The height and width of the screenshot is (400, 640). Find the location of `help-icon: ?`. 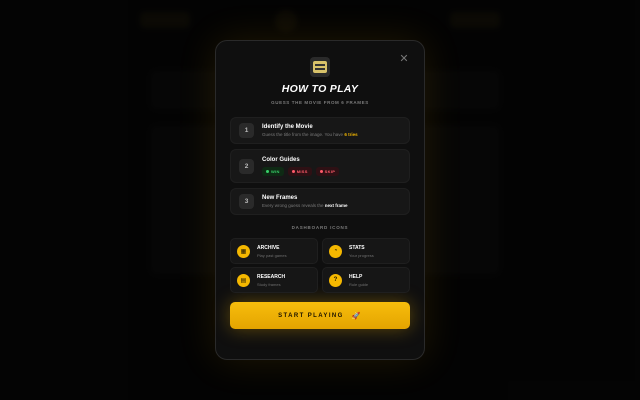

help-icon: ? is located at coordinates (335, 280).